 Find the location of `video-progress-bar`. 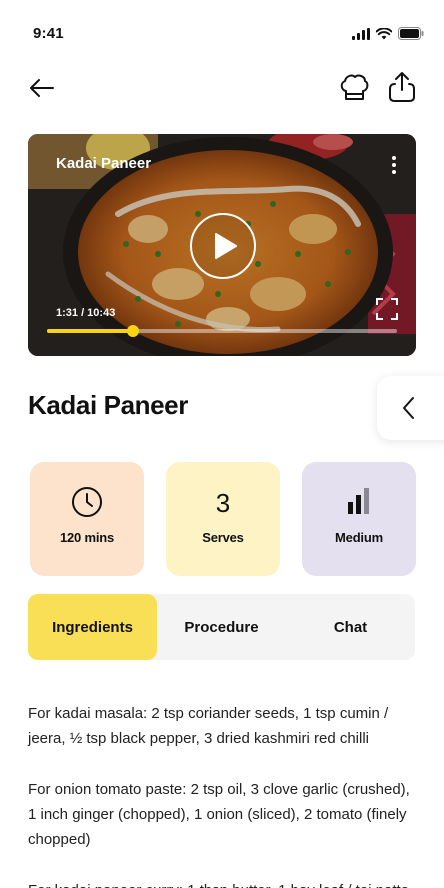

video-progress-bar is located at coordinates (222, 331).